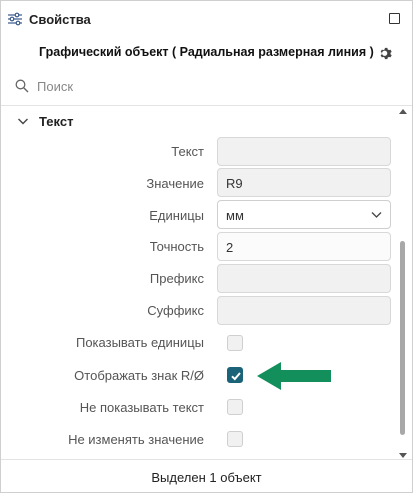  What do you see at coordinates (235, 439) in the screenshot?
I see `keep-value-checkbox` at bounding box center [235, 439].